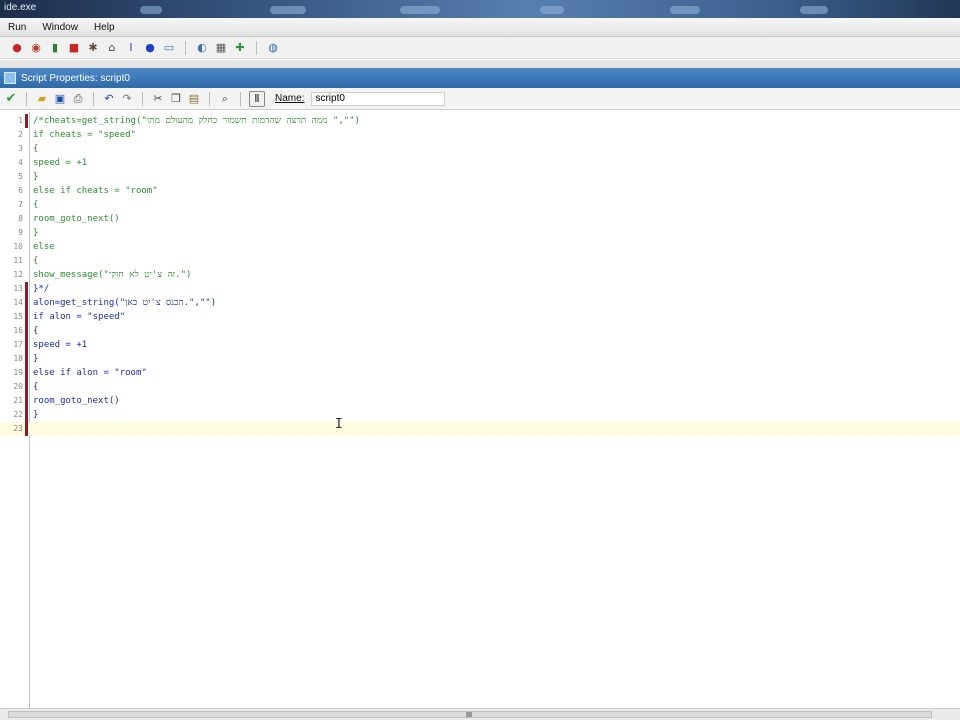  What do you see at coordinates (480, 275) in the screenshot?
I see `code-line: 12 show_message("זה צ'יט לא חוקי.")` at bounding box center [480, 275].